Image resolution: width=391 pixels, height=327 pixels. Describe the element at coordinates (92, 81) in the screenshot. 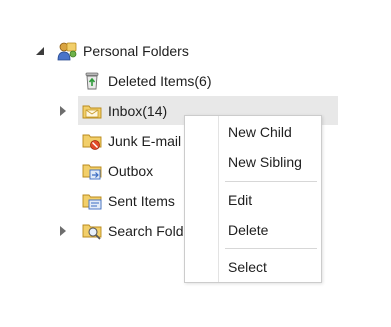

I see `recycle-bin-icon` at that location.